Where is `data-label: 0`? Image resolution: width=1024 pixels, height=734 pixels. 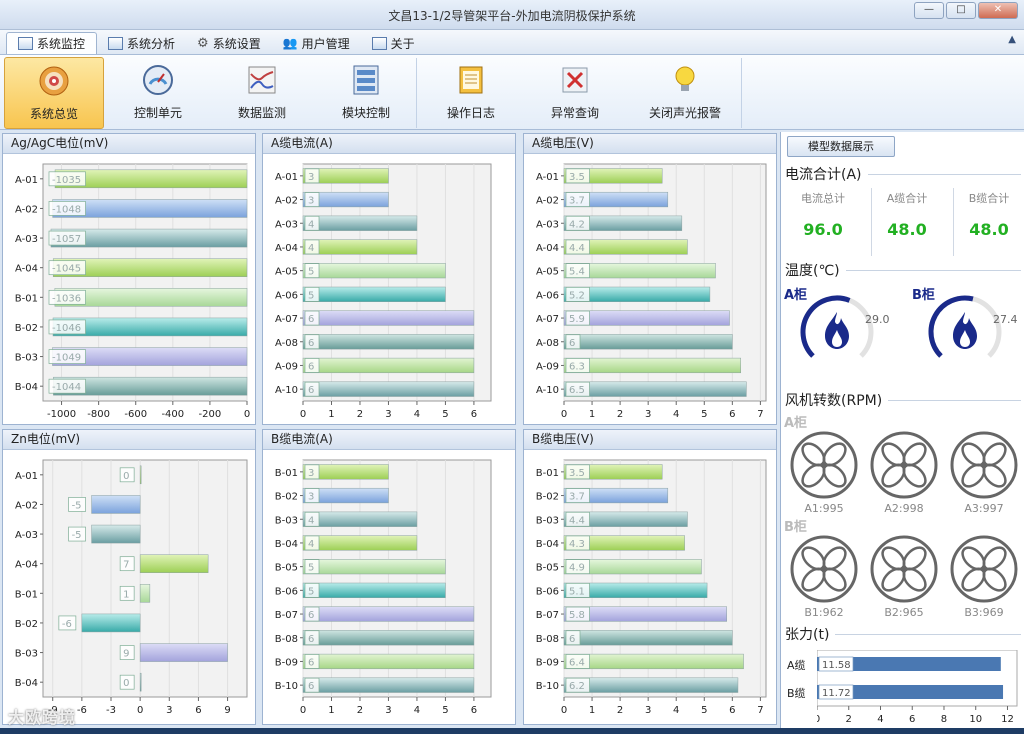
data-label: 0 is located at coordinates (126, 476).